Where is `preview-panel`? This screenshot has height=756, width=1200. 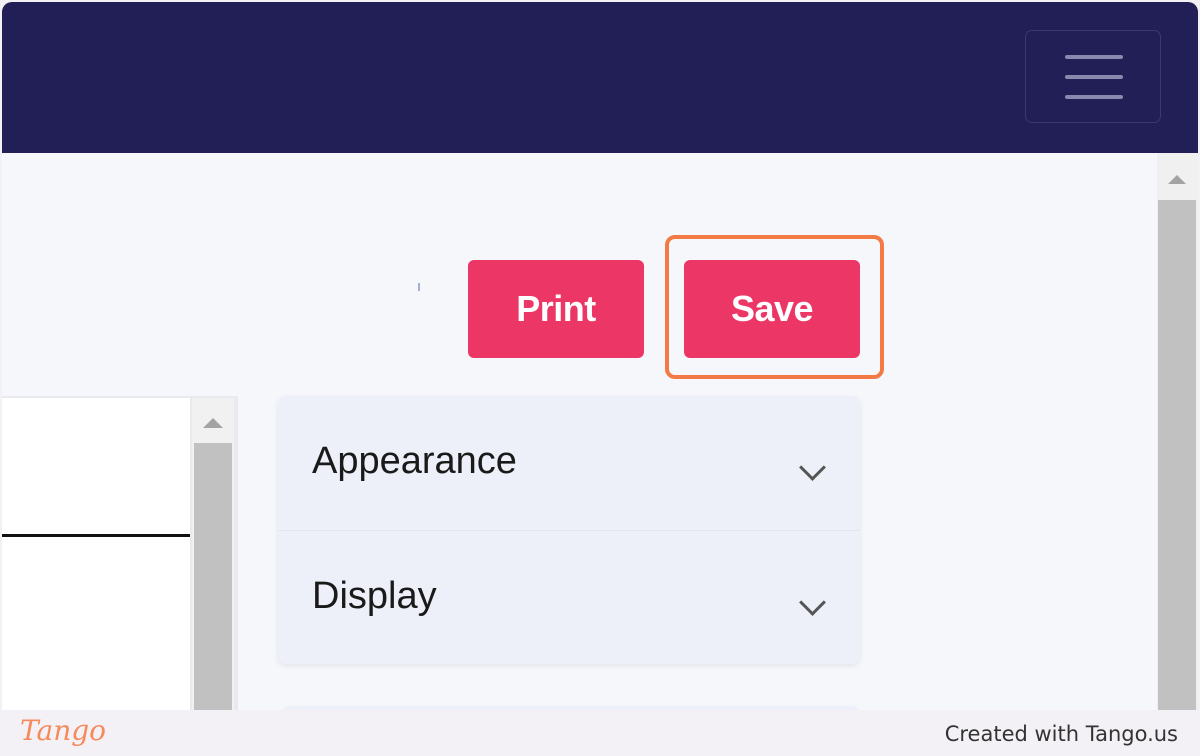 preview-panel is located at coordinates (120, 553).